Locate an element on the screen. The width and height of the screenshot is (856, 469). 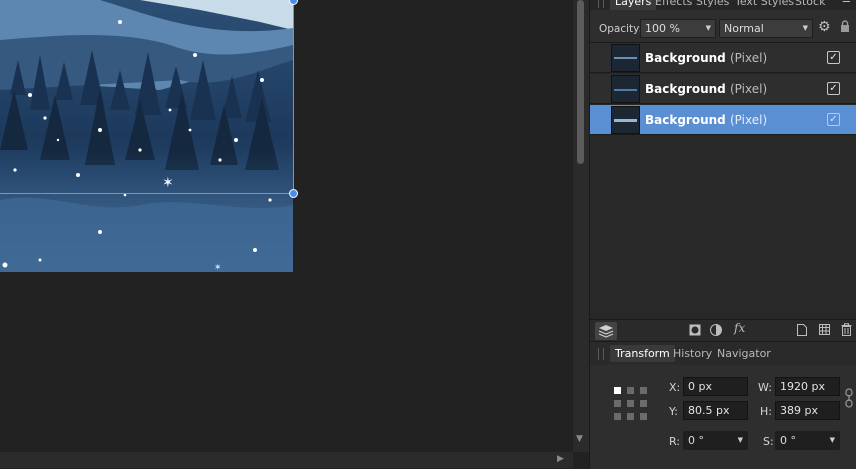
w-value: 1920 px is located at coordinates (802, 386).